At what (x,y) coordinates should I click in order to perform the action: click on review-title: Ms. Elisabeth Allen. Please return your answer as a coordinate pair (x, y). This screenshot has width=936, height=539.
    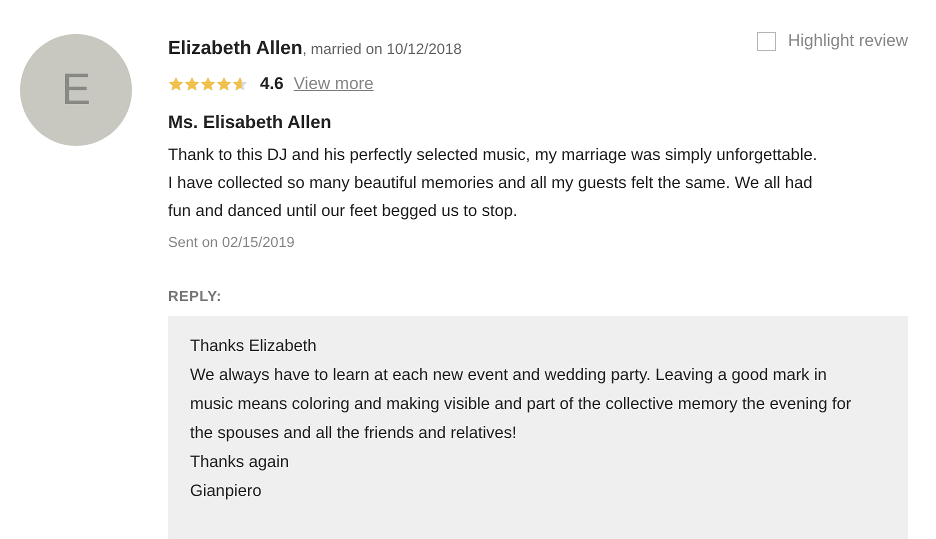
    Looking at the image, I should click on (250, 122).